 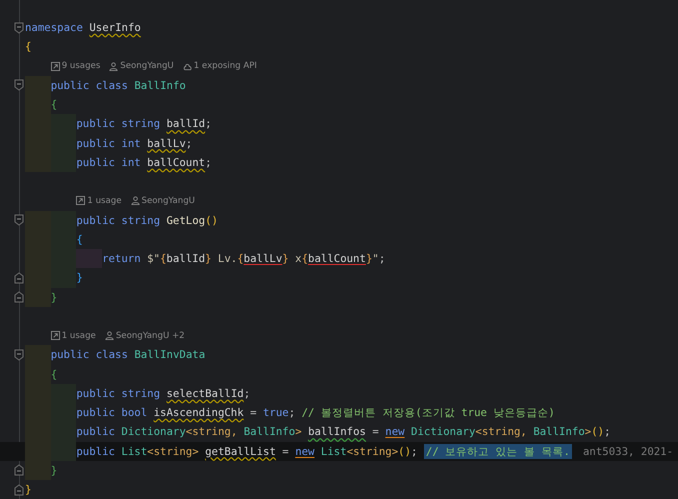 What do you see at coordinates (628, 451) in the screenshot?
I see `inline-blame: ant5033, 2021-` at bounding box center [628, 451].